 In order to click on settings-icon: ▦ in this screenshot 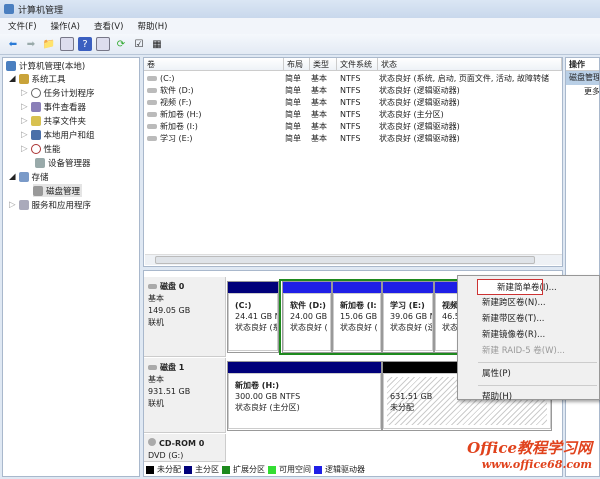, I will do `click(157, 44)`.